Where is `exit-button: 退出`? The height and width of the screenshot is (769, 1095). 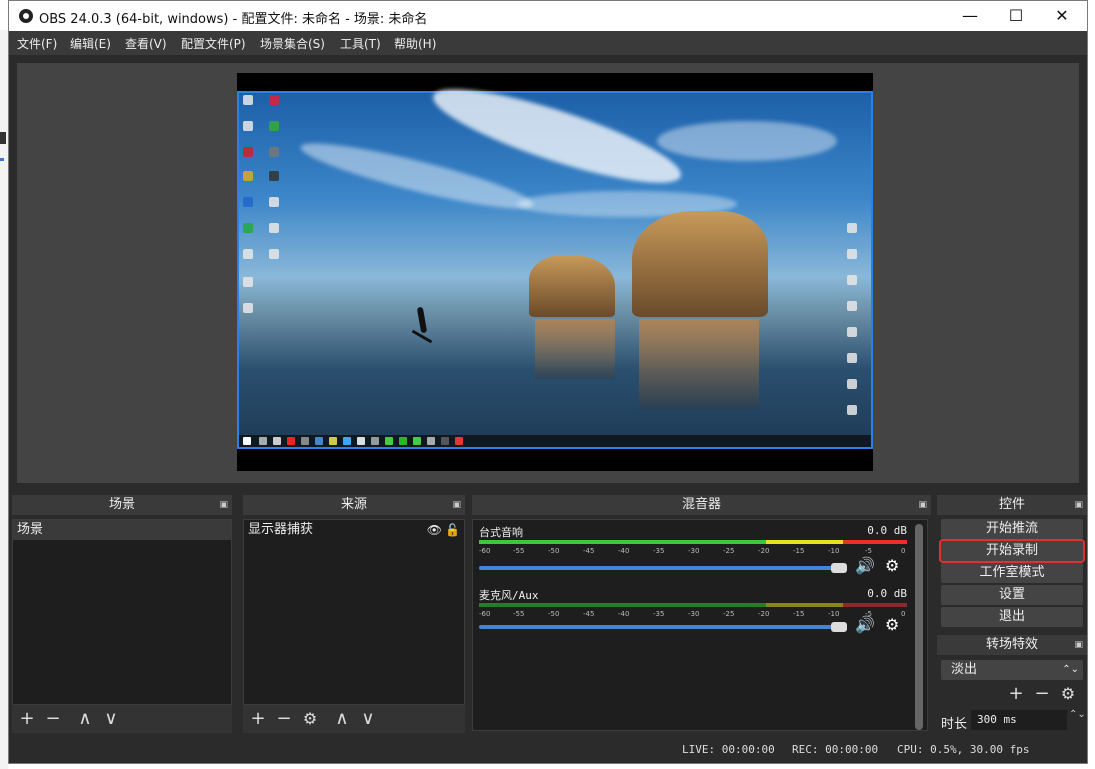 exit-button: 退出 is located at coordinates (1012, 617).